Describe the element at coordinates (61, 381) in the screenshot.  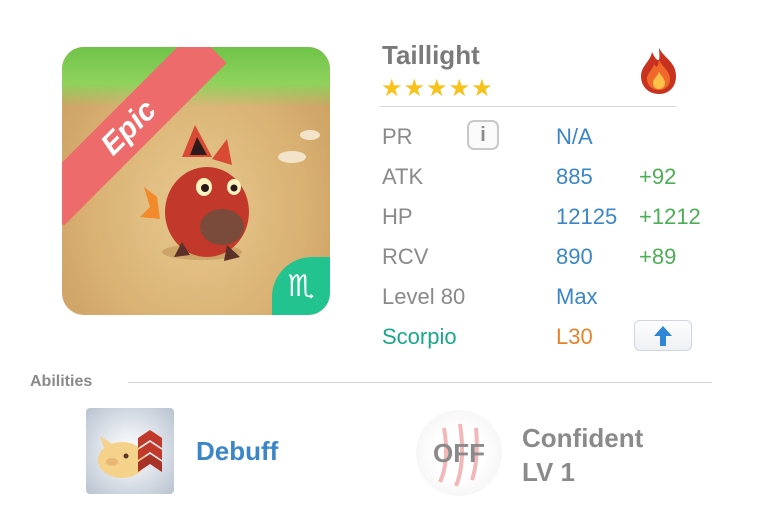
I see `abilities-section-label: Abilities` at that location.